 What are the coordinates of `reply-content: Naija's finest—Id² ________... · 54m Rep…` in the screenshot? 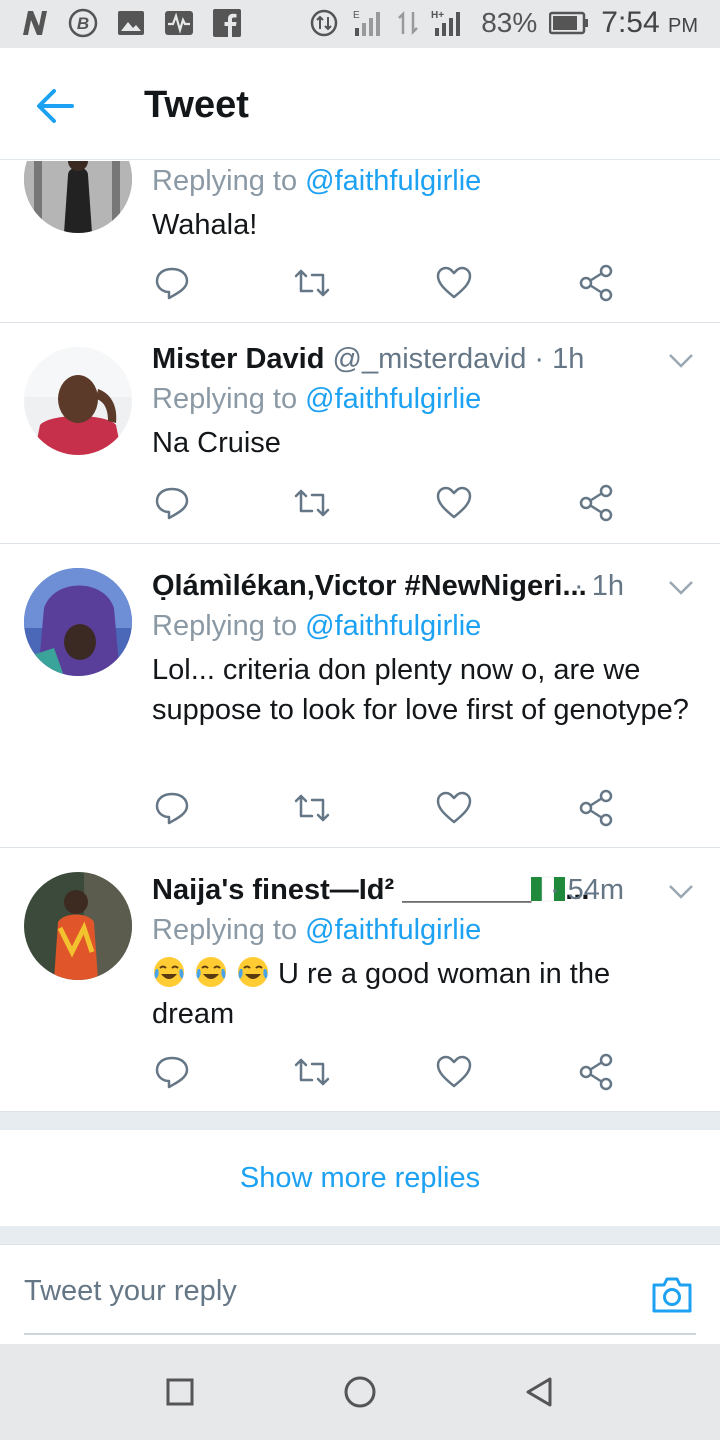 It's located at (424, 952).